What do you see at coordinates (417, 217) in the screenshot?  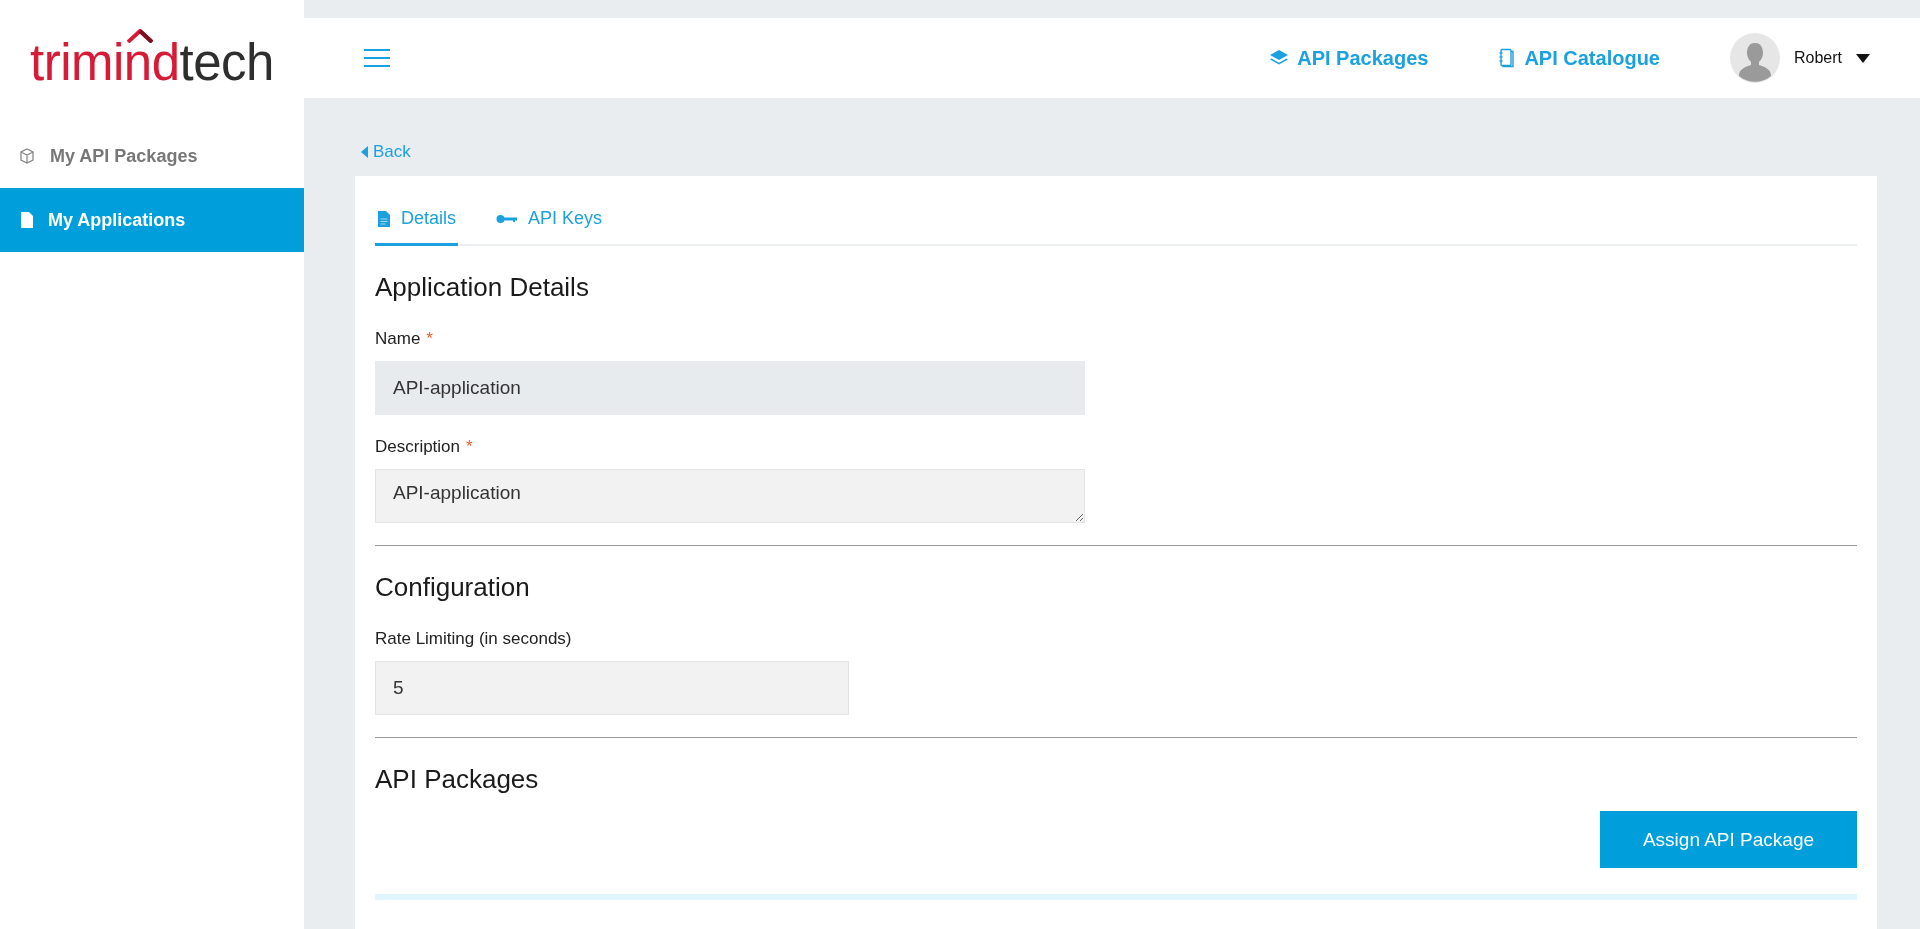 I see `tab: Details` at bounding box center [417, 217].